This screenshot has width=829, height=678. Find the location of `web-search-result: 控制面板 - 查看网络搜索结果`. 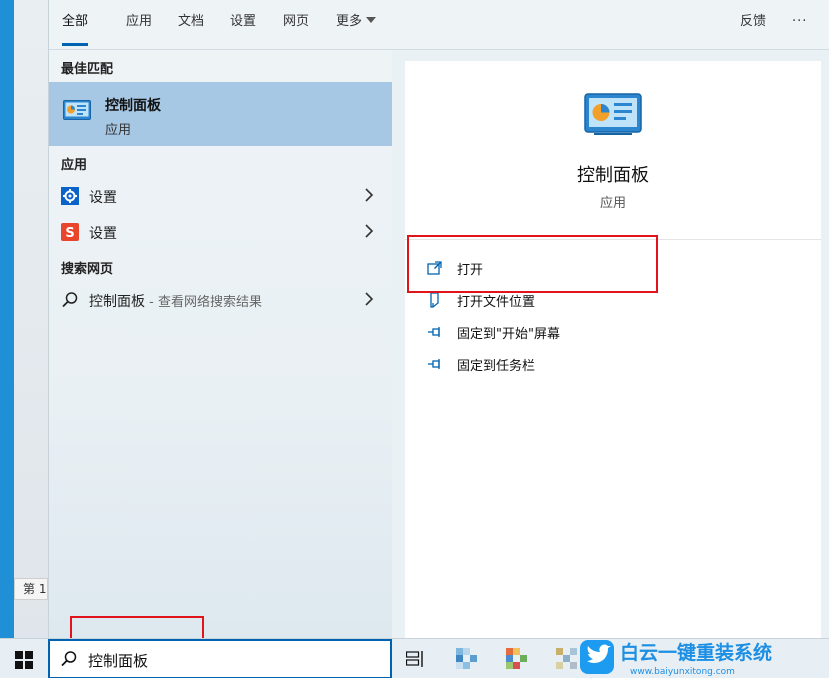

web-search-result: 控制面板 - 查看网络搜索结果 is located at coordinates (220, 300).